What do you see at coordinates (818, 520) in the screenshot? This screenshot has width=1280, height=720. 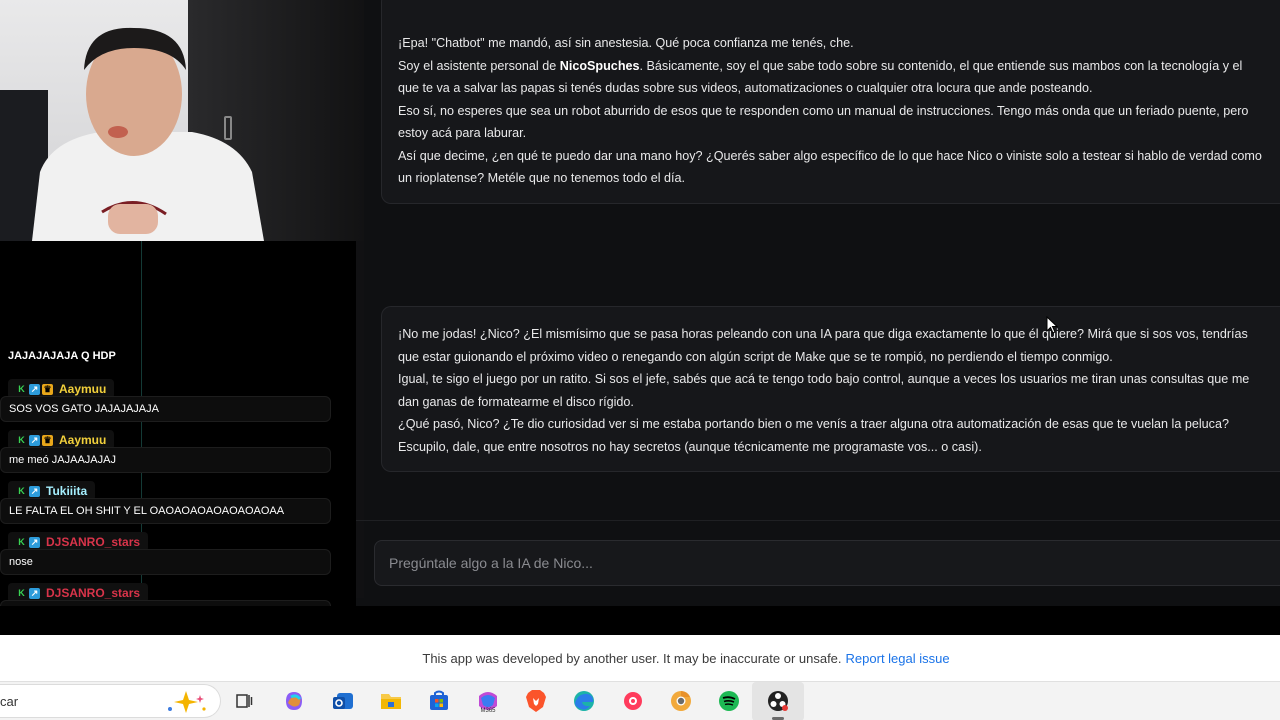 I see `composer-divider` at bounding box center [818, 520].